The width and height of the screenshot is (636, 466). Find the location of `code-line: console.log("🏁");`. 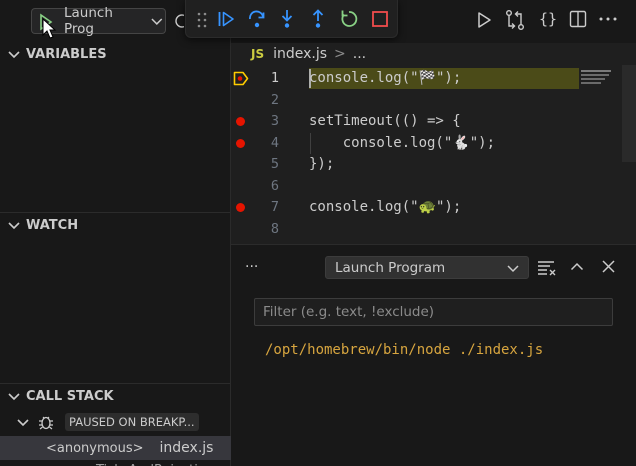

code-line: console.log("🏁"); is located at coordinates (385, 78).